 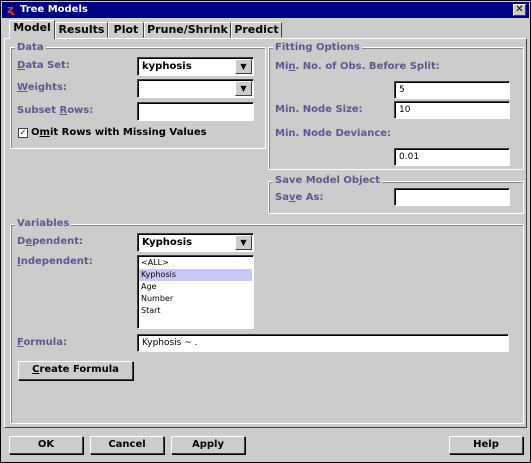 What do you see at coordinates (357, 66) in the screenshot?
I see `min-obs-label: Min. No. of Obs. Before Split:` at bounding box center [357, 66].